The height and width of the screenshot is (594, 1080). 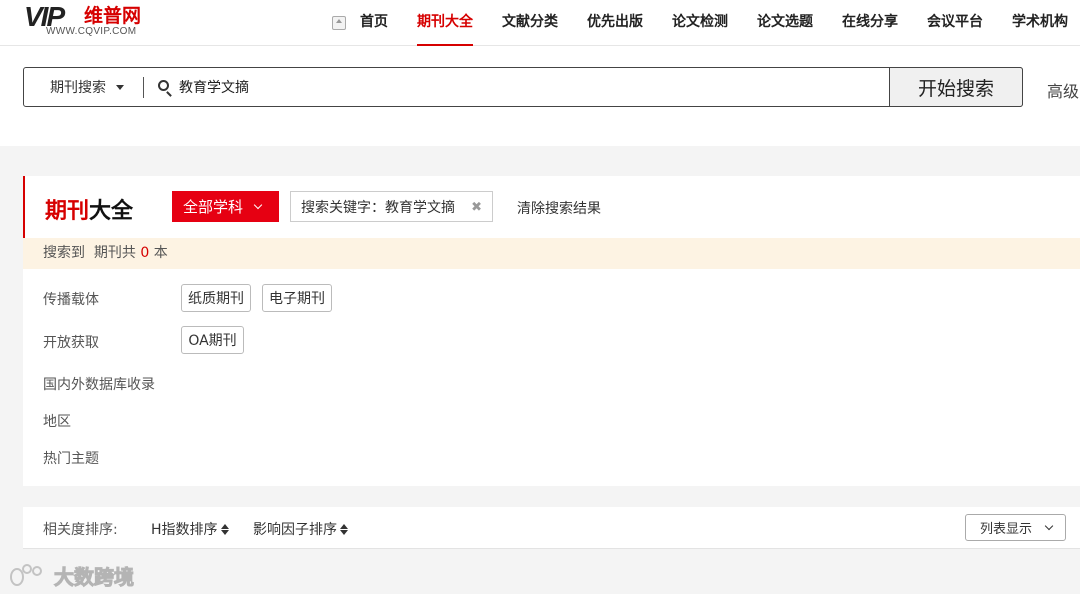 I want to click on watermark-logo-icon, so click(x=28, y=575).